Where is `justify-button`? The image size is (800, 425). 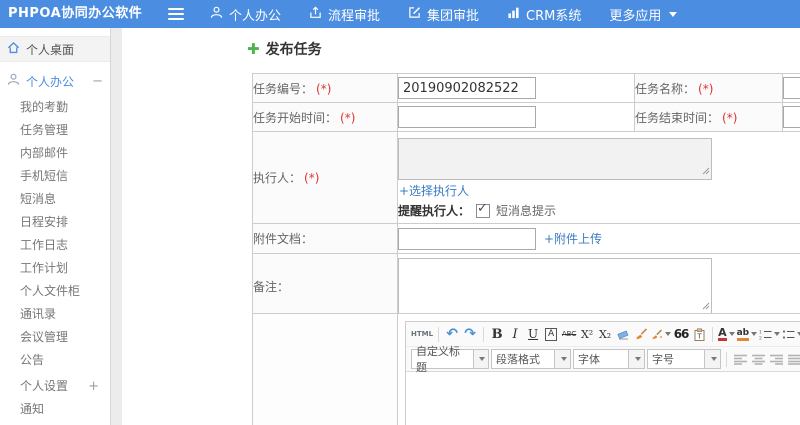 justify-button is located at coordinates (793, 359).